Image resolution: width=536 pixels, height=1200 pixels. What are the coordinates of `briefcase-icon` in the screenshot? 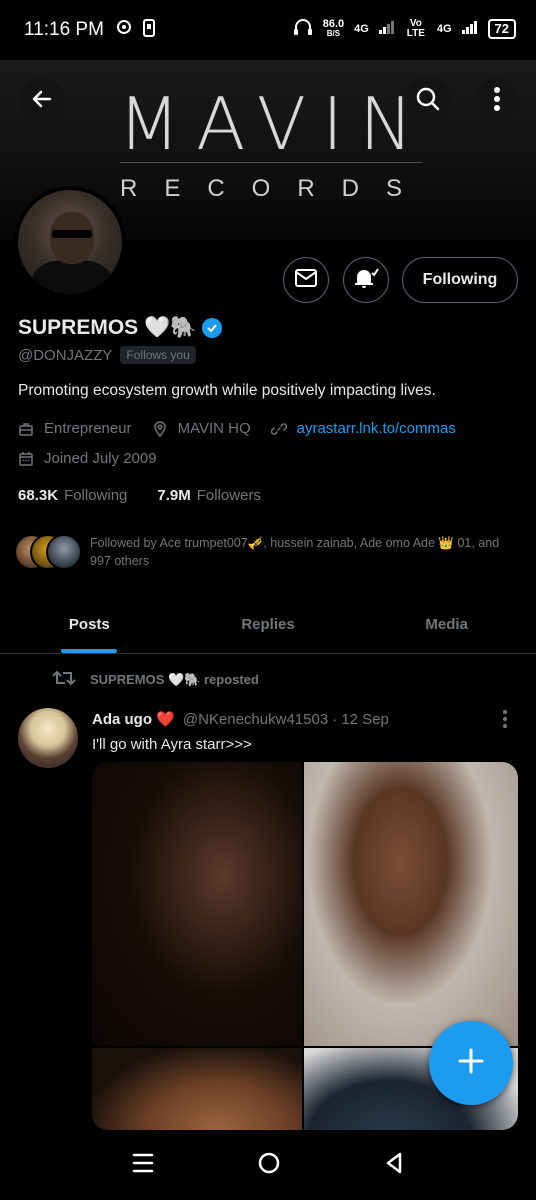 It's located at (26, 429).